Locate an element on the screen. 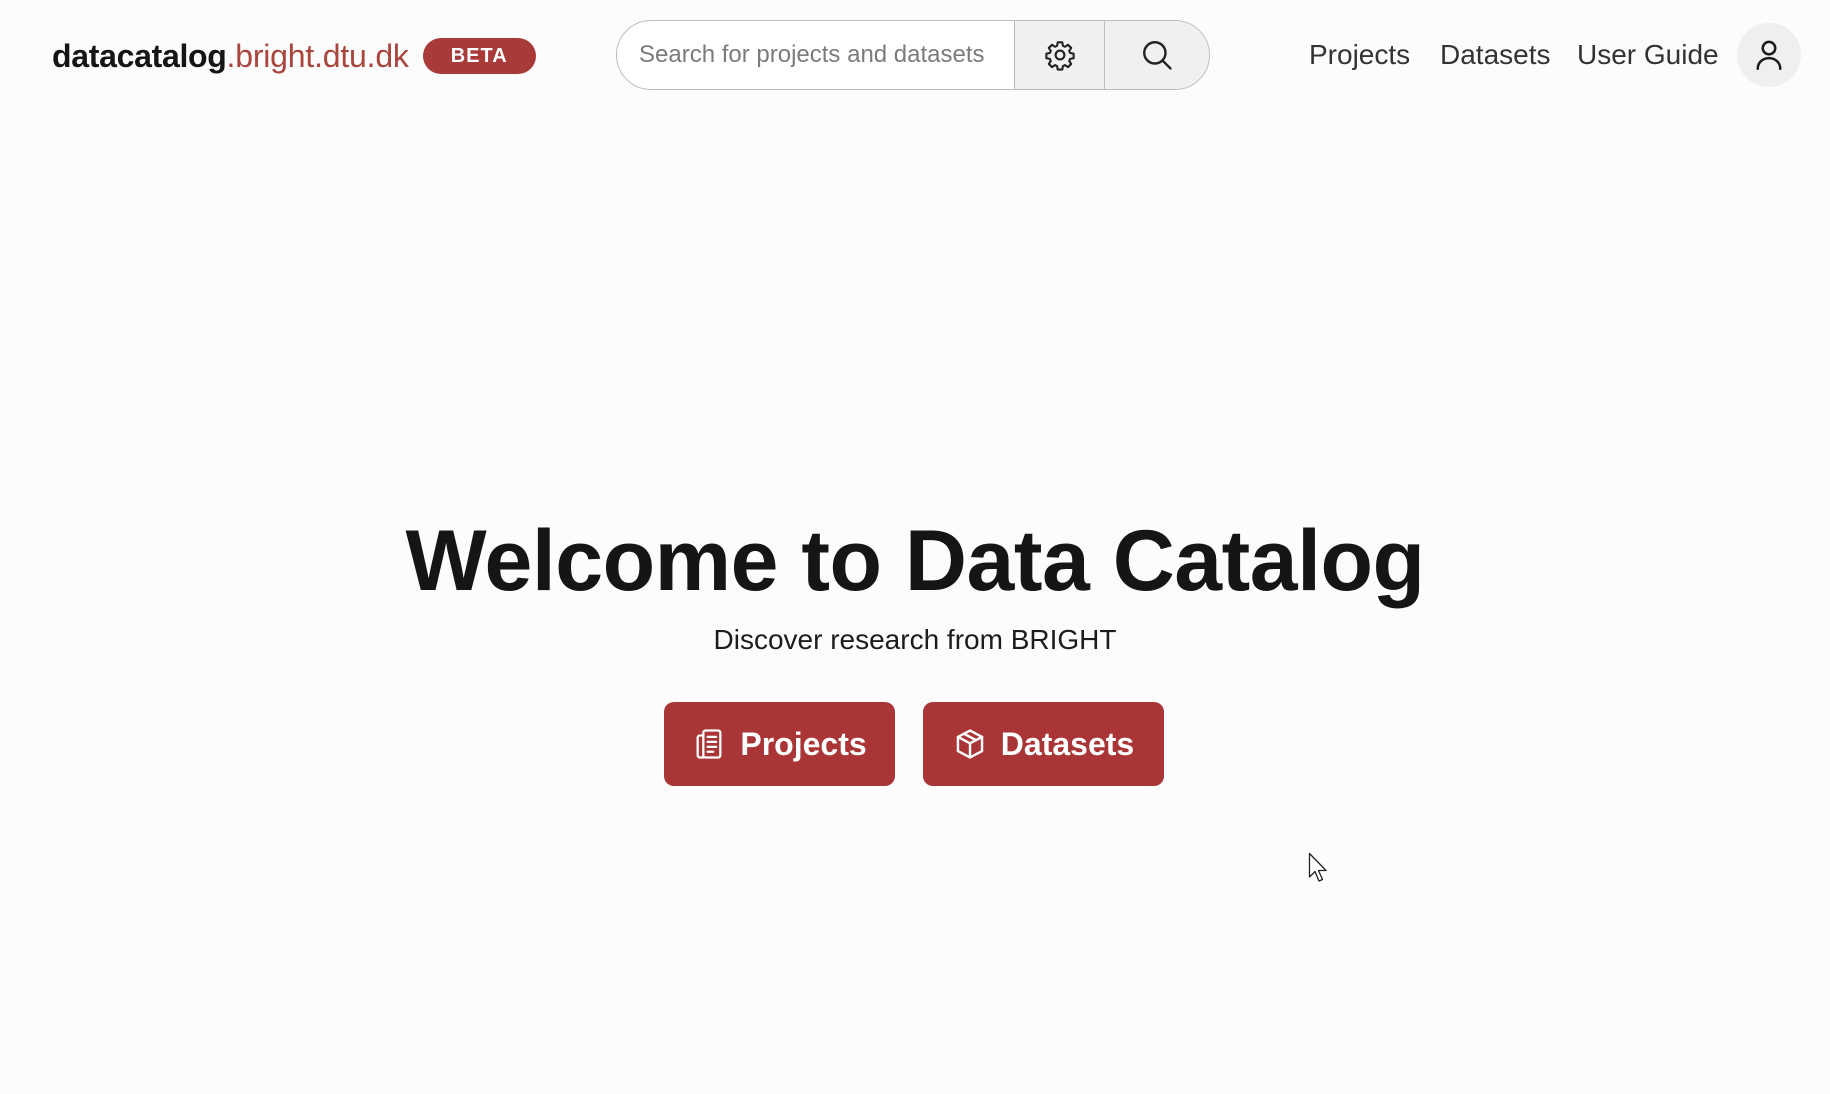  mouse-cursor-icon is located at coordinates (1317, 867).